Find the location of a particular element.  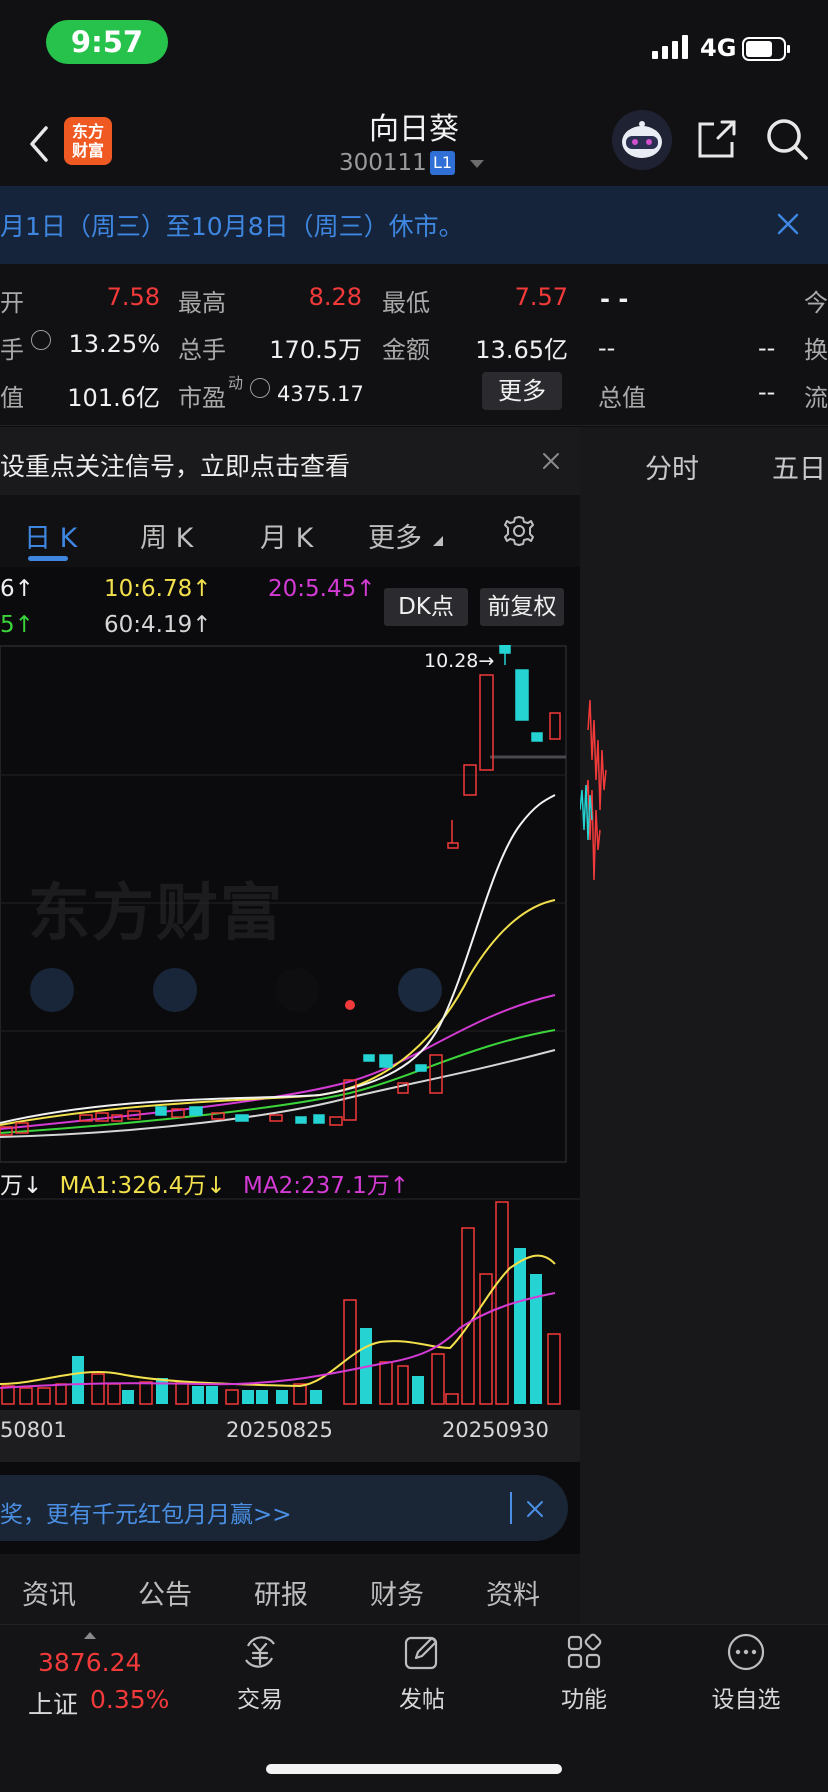

right-flow-label: 流 is located at coordinates (816, 398).